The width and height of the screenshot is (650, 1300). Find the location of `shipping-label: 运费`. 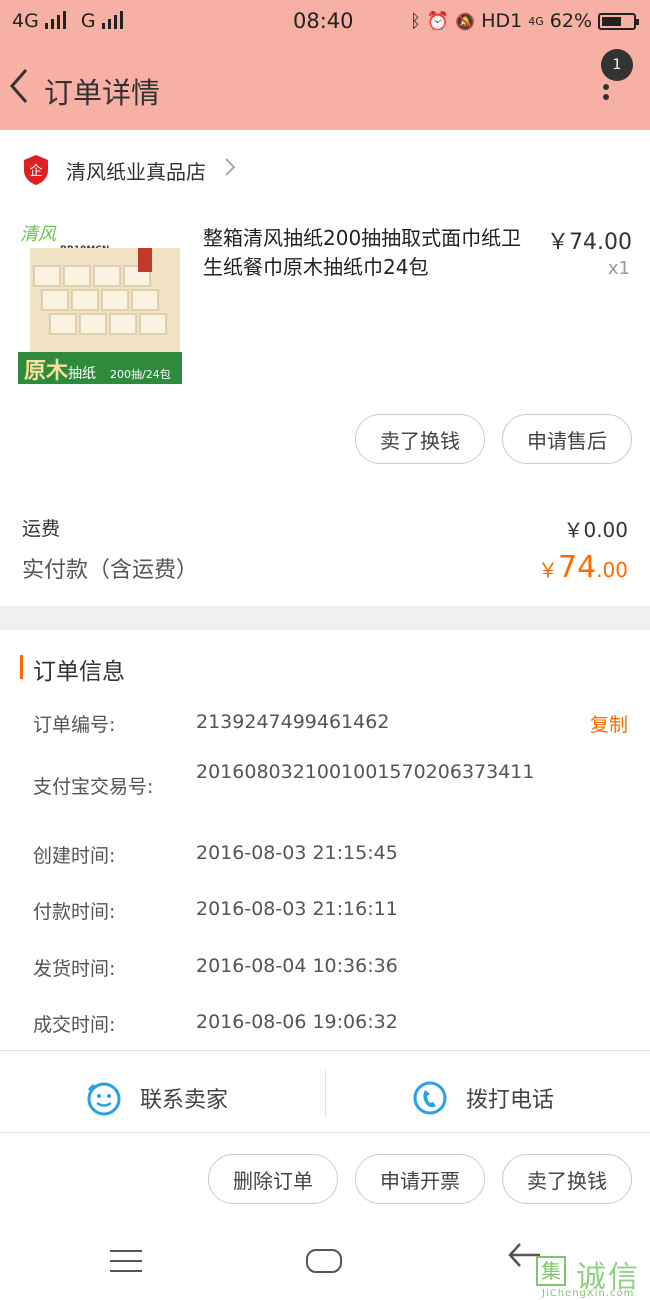

shipping-label: 运费 is located at coordinates (41, 529).